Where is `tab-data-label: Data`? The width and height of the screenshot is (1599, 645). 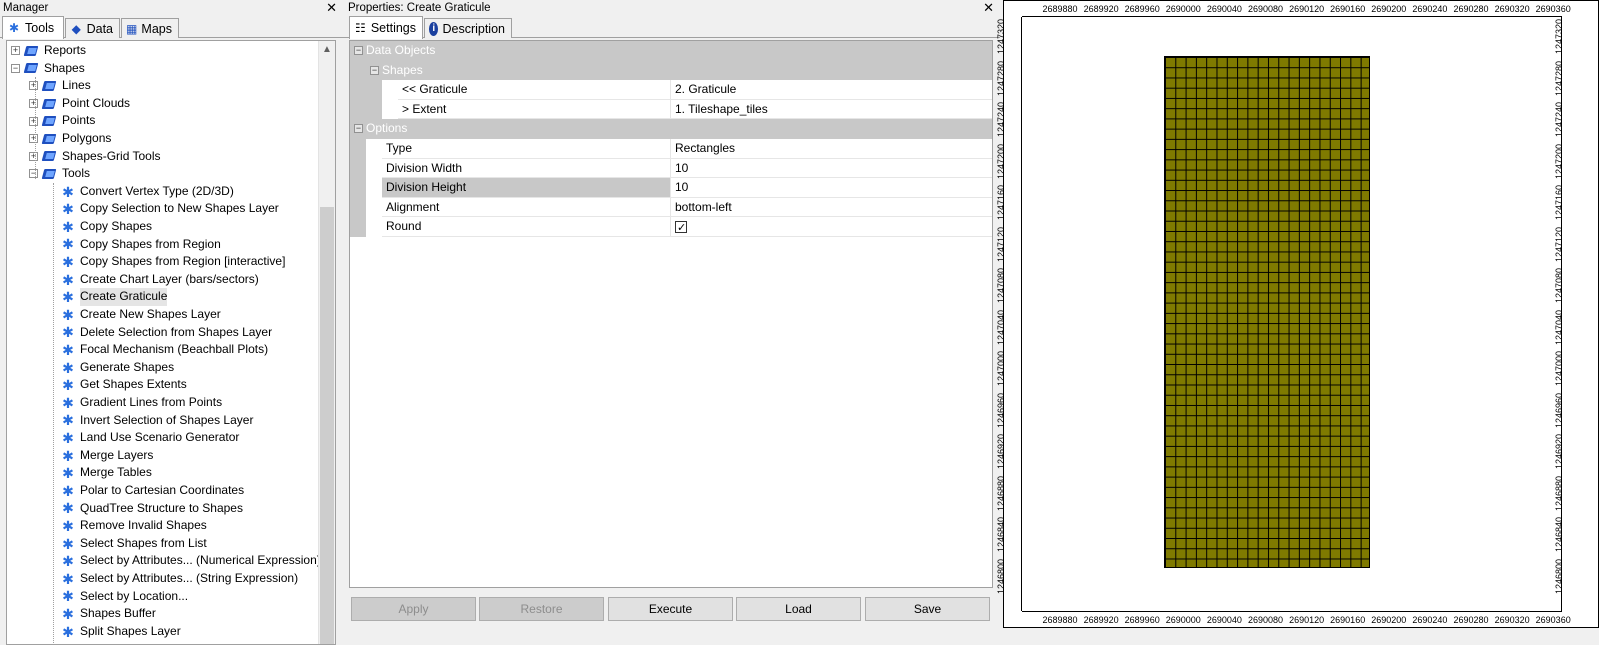 tab-data-label: Data is located at coordinates (99, 28).